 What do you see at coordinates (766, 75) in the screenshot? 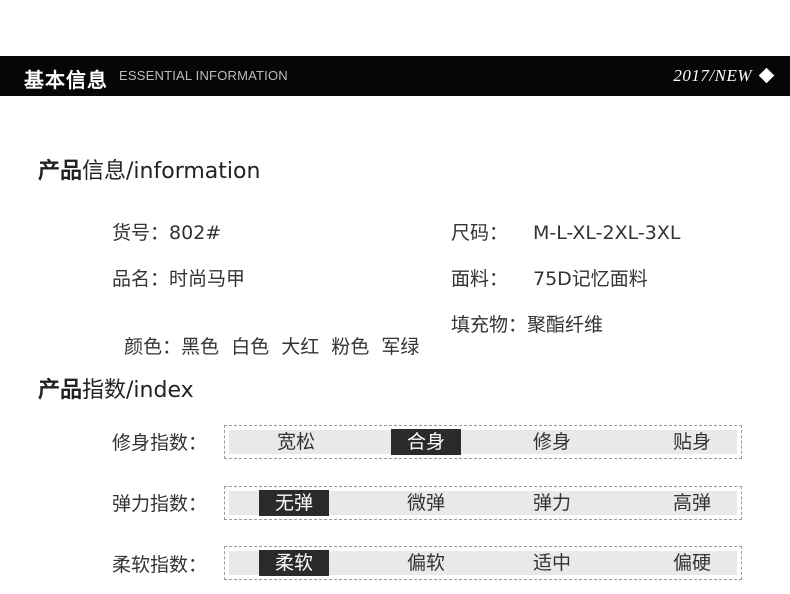
I see `diamond-icon` at bounding box center [766, 75].